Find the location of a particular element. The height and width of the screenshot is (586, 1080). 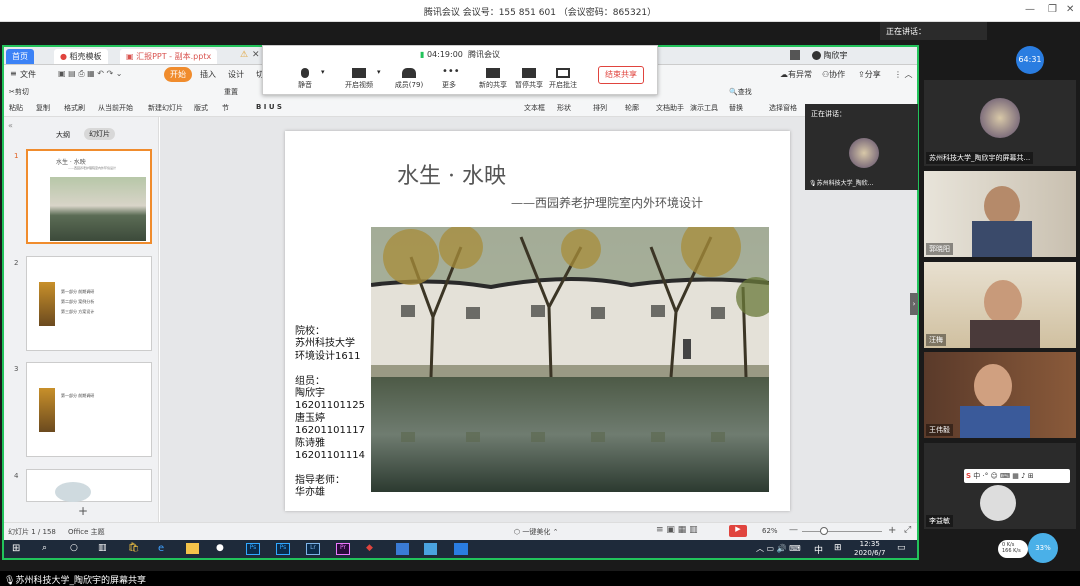

arrange-button: 排列 is located at coordinates (600, 108).